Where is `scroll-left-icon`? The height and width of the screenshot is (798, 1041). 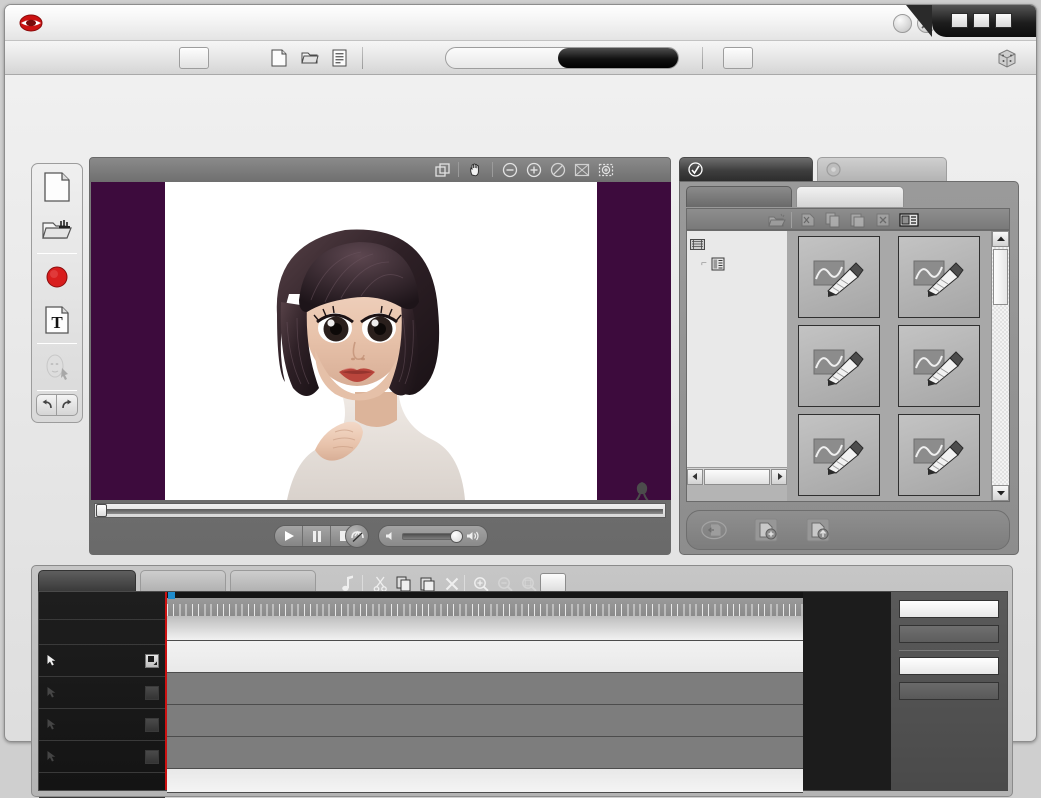
scroll-left-icon is located at coordinates (695, 476).